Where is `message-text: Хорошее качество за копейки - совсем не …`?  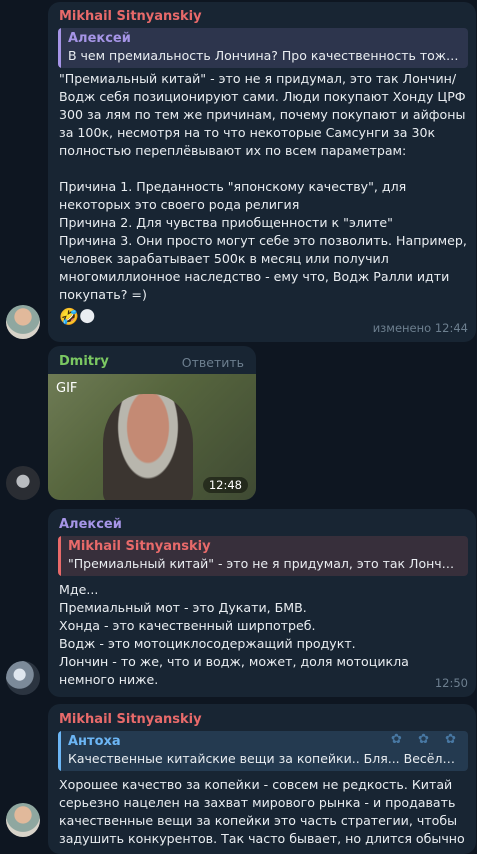
message-text: Хорошее качество за копейки - совсем не … is located at coordinates (262, 811).